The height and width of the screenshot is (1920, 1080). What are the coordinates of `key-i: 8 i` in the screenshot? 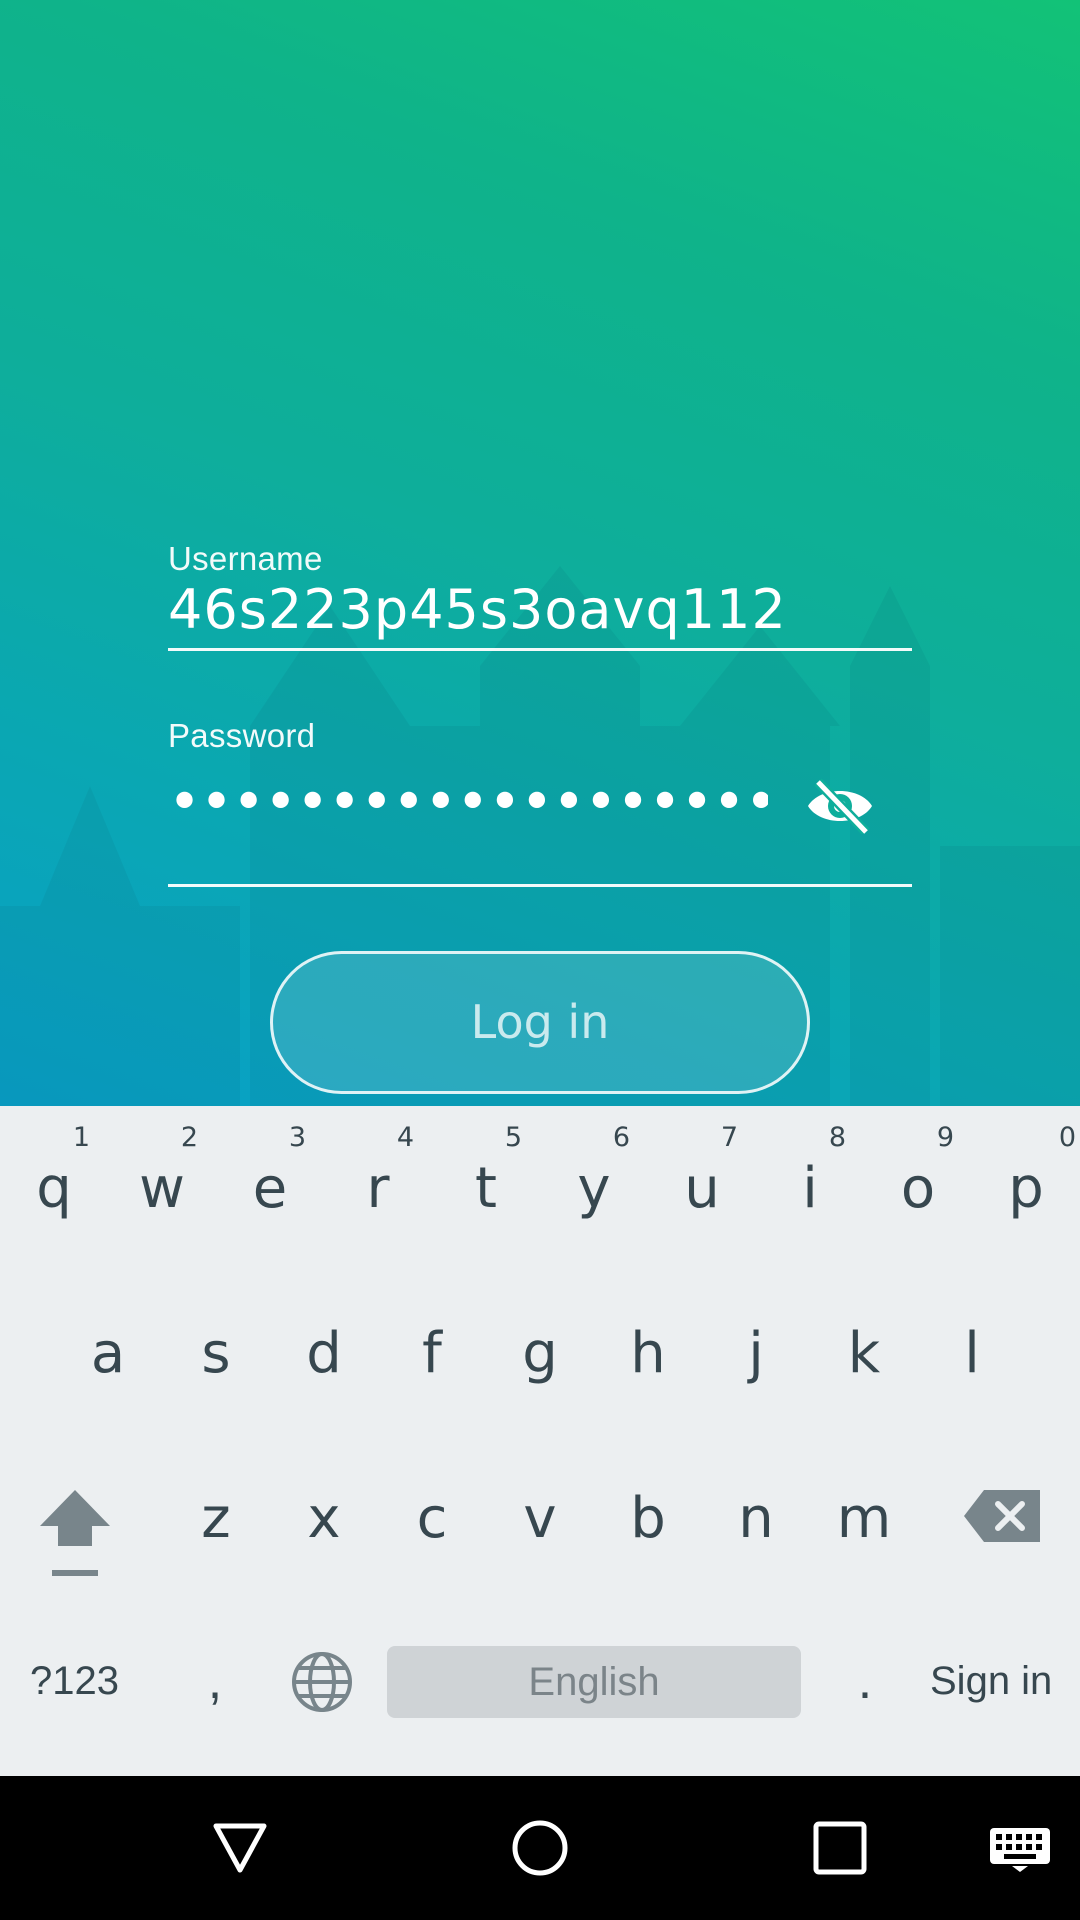 It's located at (810, 1188).